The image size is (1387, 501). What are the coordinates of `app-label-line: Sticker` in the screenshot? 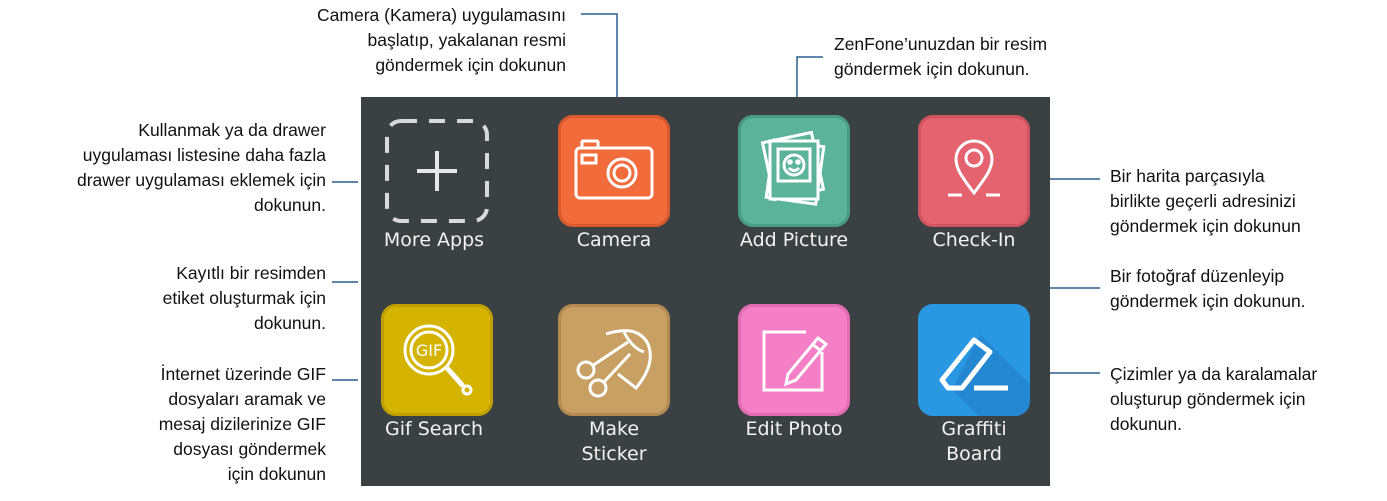 It's located at (614, 454).